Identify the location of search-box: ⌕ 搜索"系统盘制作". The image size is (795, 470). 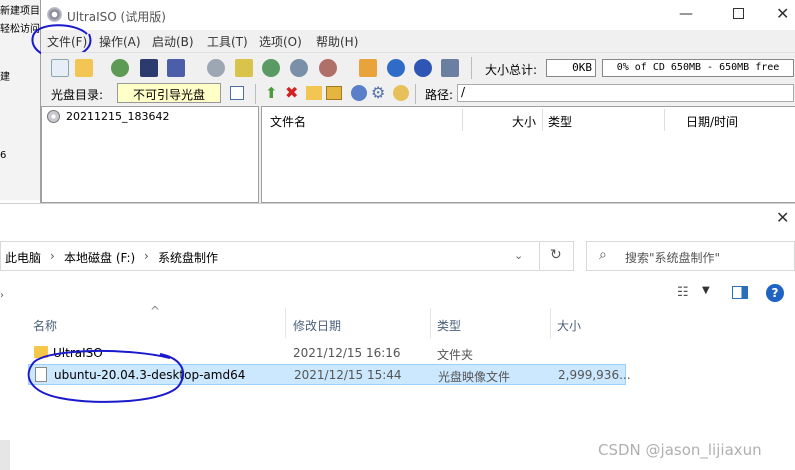
(690, 256).